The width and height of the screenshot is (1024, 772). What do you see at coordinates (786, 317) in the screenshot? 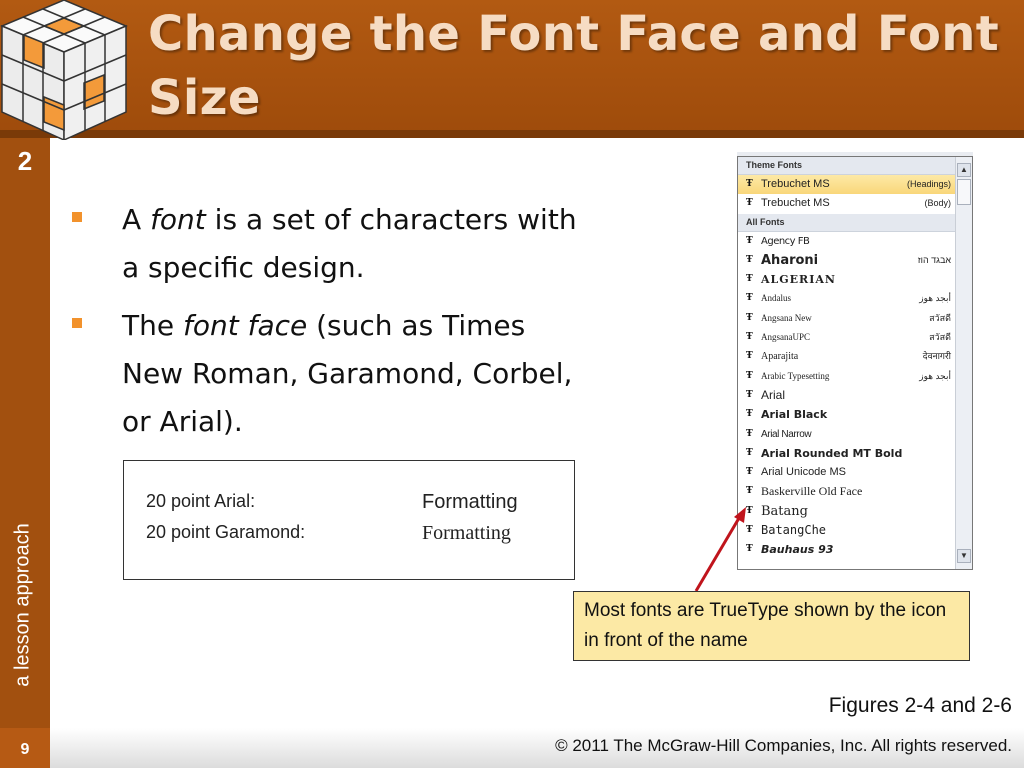
I see `font-name: Angsana New` at bounding box center [786, 317].